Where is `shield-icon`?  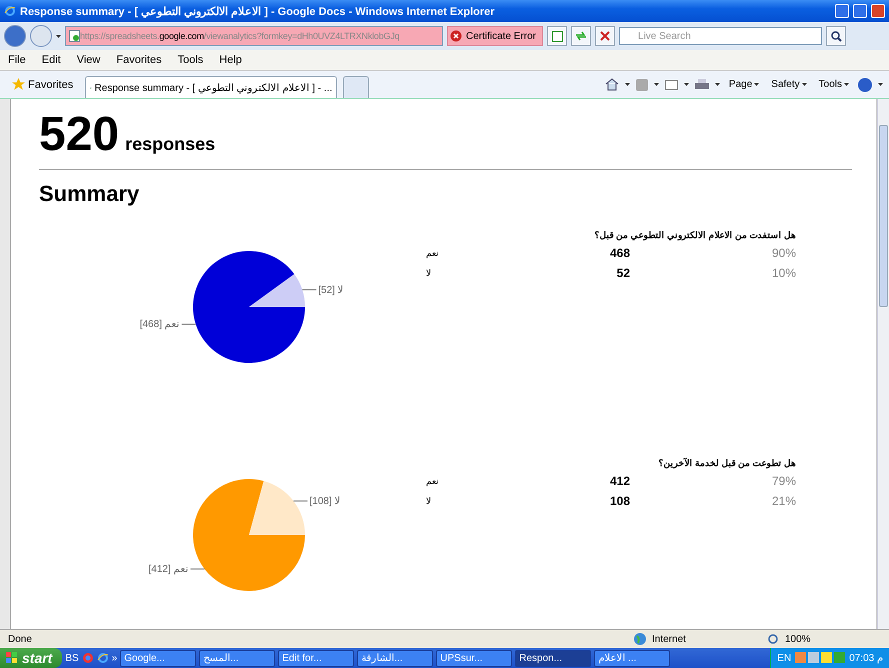 shield-icon is located at coordinates (456, 36).